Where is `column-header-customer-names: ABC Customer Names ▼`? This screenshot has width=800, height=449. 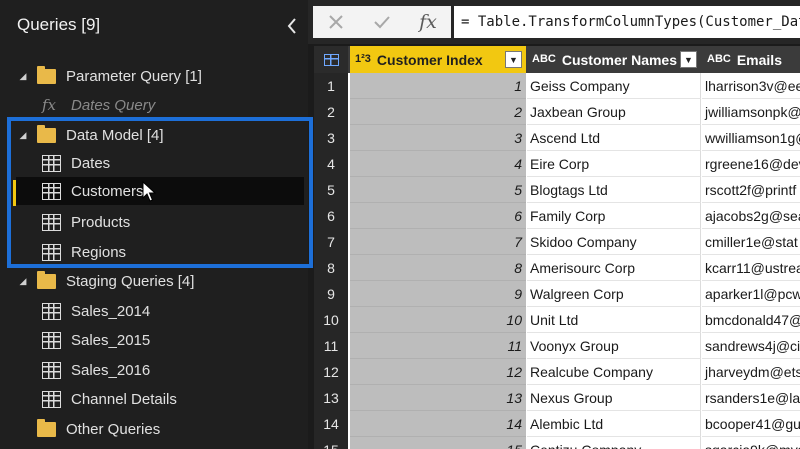 column-header-customer-names: ABC Customer Names ▼ is located at coordinates (614, 59).